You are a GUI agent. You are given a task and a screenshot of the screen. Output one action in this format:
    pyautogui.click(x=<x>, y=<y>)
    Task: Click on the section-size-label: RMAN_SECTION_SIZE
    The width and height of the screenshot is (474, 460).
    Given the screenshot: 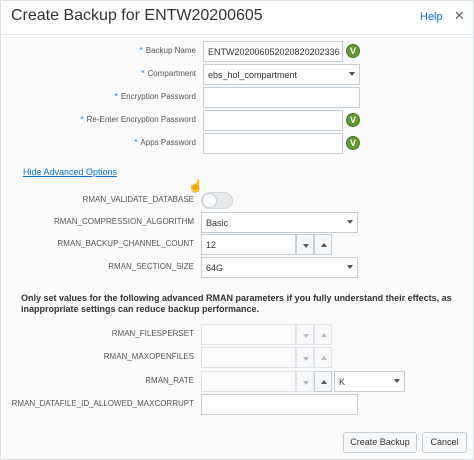 What is the action you would take?
    pyautogui.click(x=151, y=266)
    